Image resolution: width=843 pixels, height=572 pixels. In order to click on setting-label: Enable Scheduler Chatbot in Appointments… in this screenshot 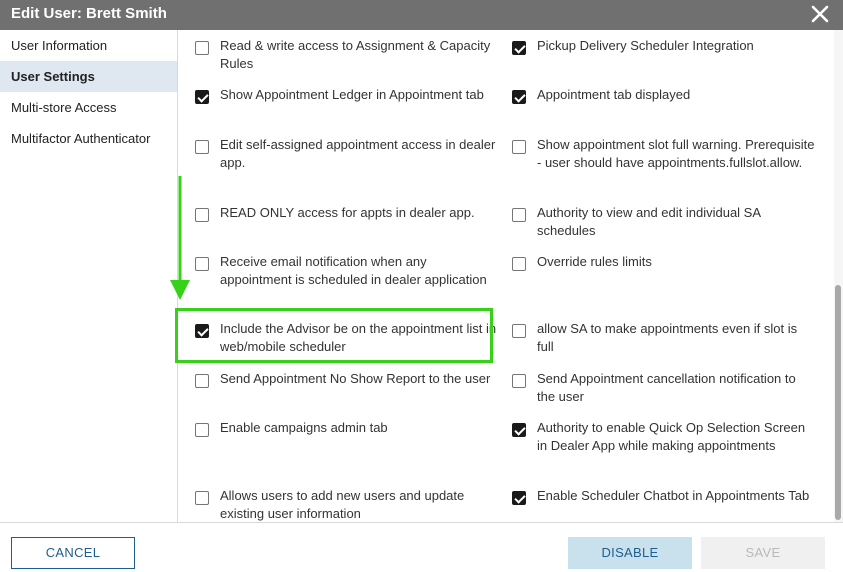, I will do `click(673, 495)`.